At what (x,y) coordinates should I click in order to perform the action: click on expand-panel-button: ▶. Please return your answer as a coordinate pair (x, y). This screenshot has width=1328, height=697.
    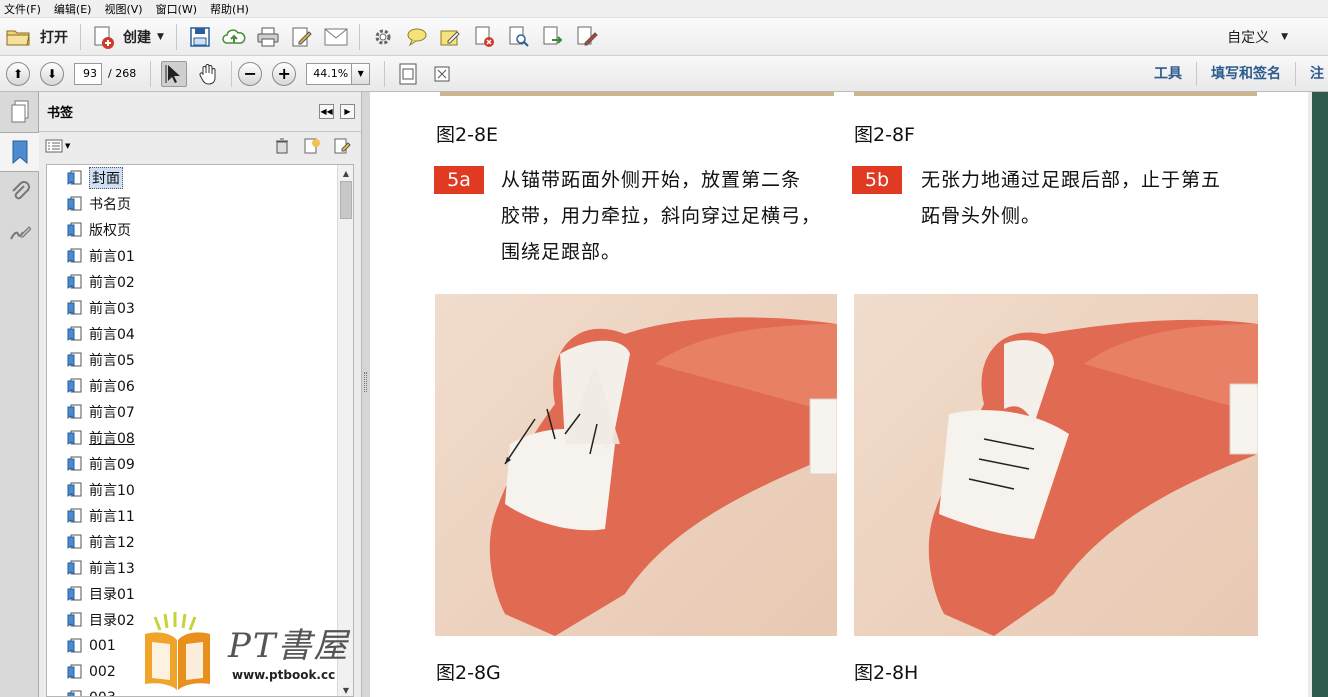
    Looking at the image, I should click on (347, 111).